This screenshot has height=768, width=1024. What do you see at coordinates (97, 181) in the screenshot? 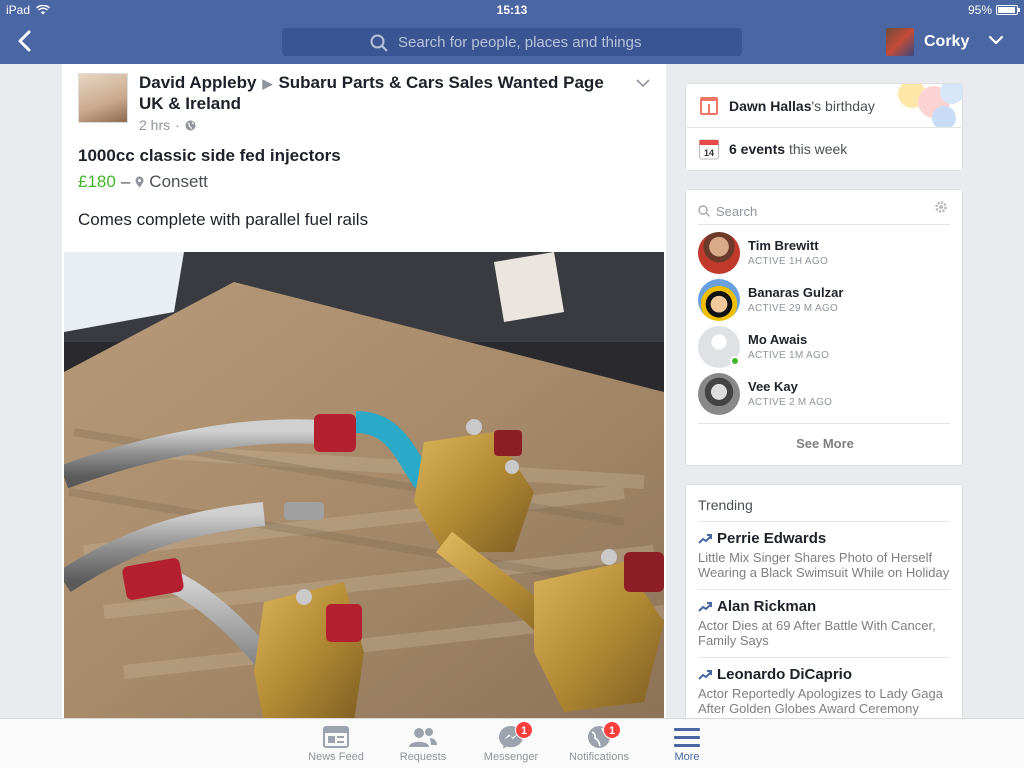
I see `listing-price: £180` at bounding box center [97, 181].